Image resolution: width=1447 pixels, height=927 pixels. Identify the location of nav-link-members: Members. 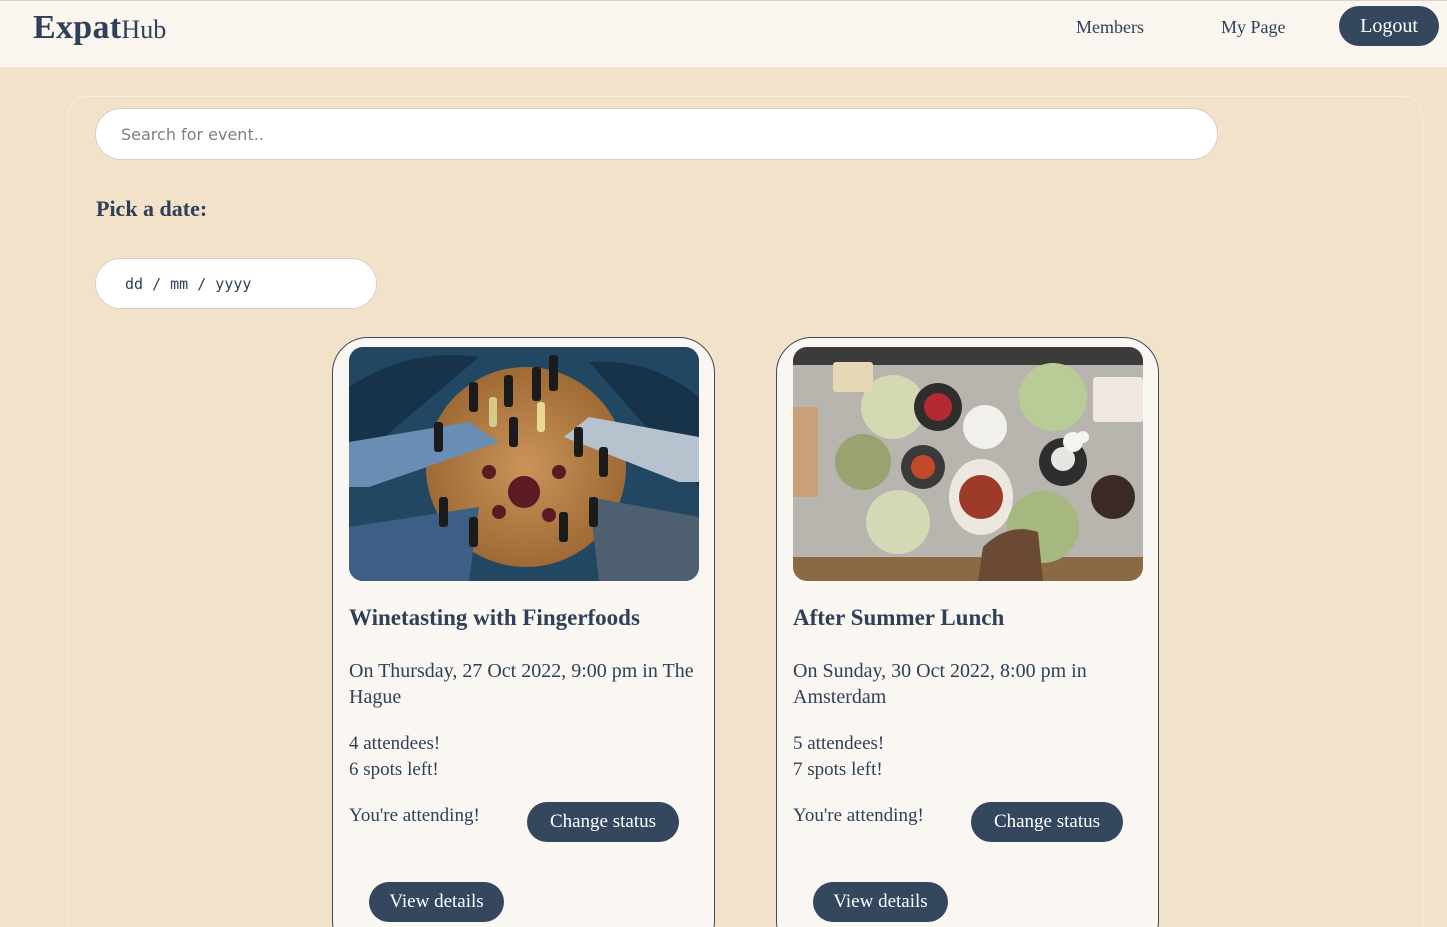
(1110, 27).